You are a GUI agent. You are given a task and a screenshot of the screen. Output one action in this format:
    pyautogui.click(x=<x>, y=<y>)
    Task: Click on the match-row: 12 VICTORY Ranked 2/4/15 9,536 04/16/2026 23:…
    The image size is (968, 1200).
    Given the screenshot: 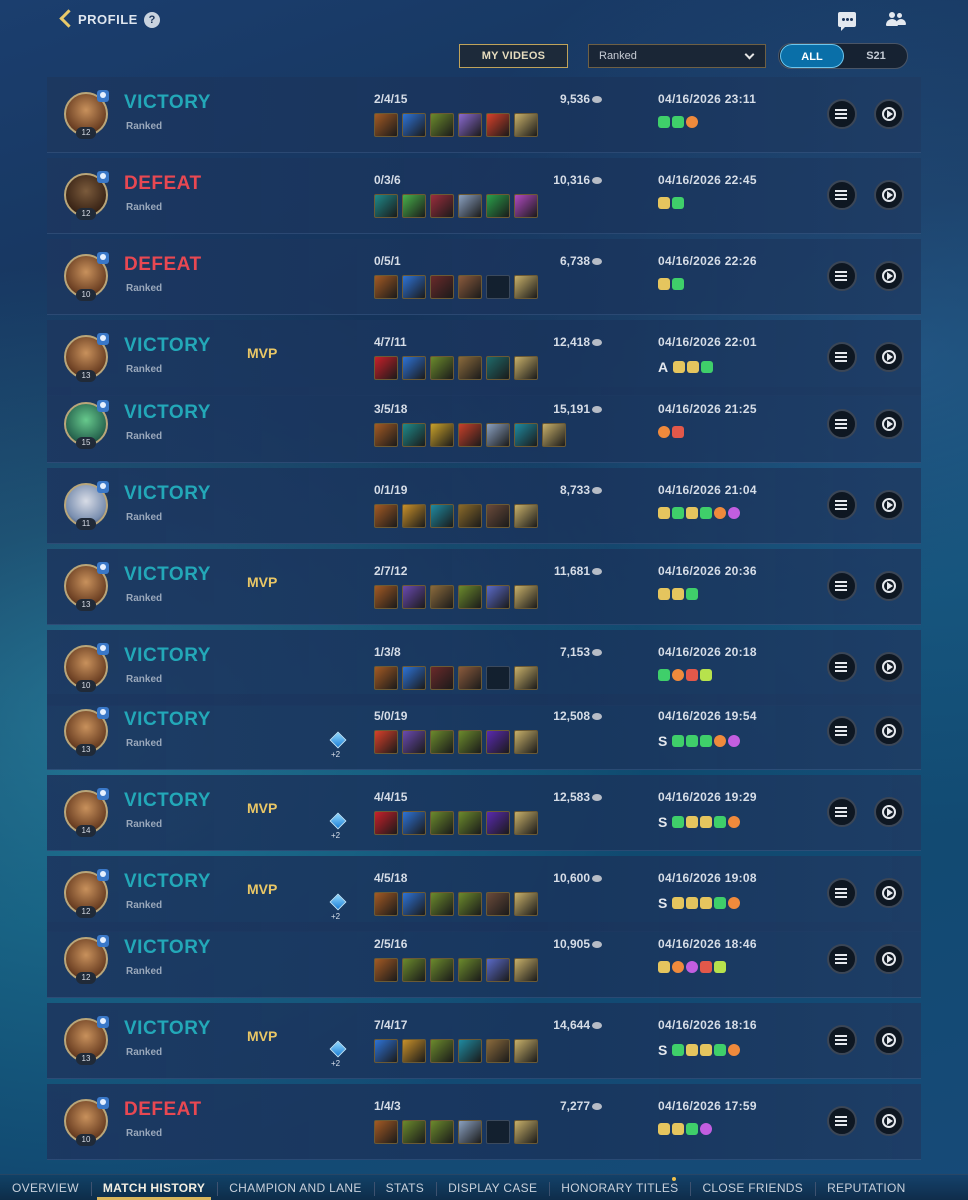 What is the action you would take?
    pyautogui.click(x=484, y=115)
    